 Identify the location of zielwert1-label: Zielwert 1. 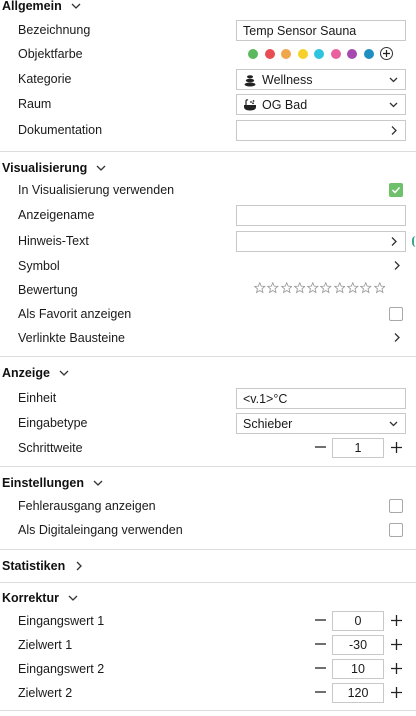
(45, 645).